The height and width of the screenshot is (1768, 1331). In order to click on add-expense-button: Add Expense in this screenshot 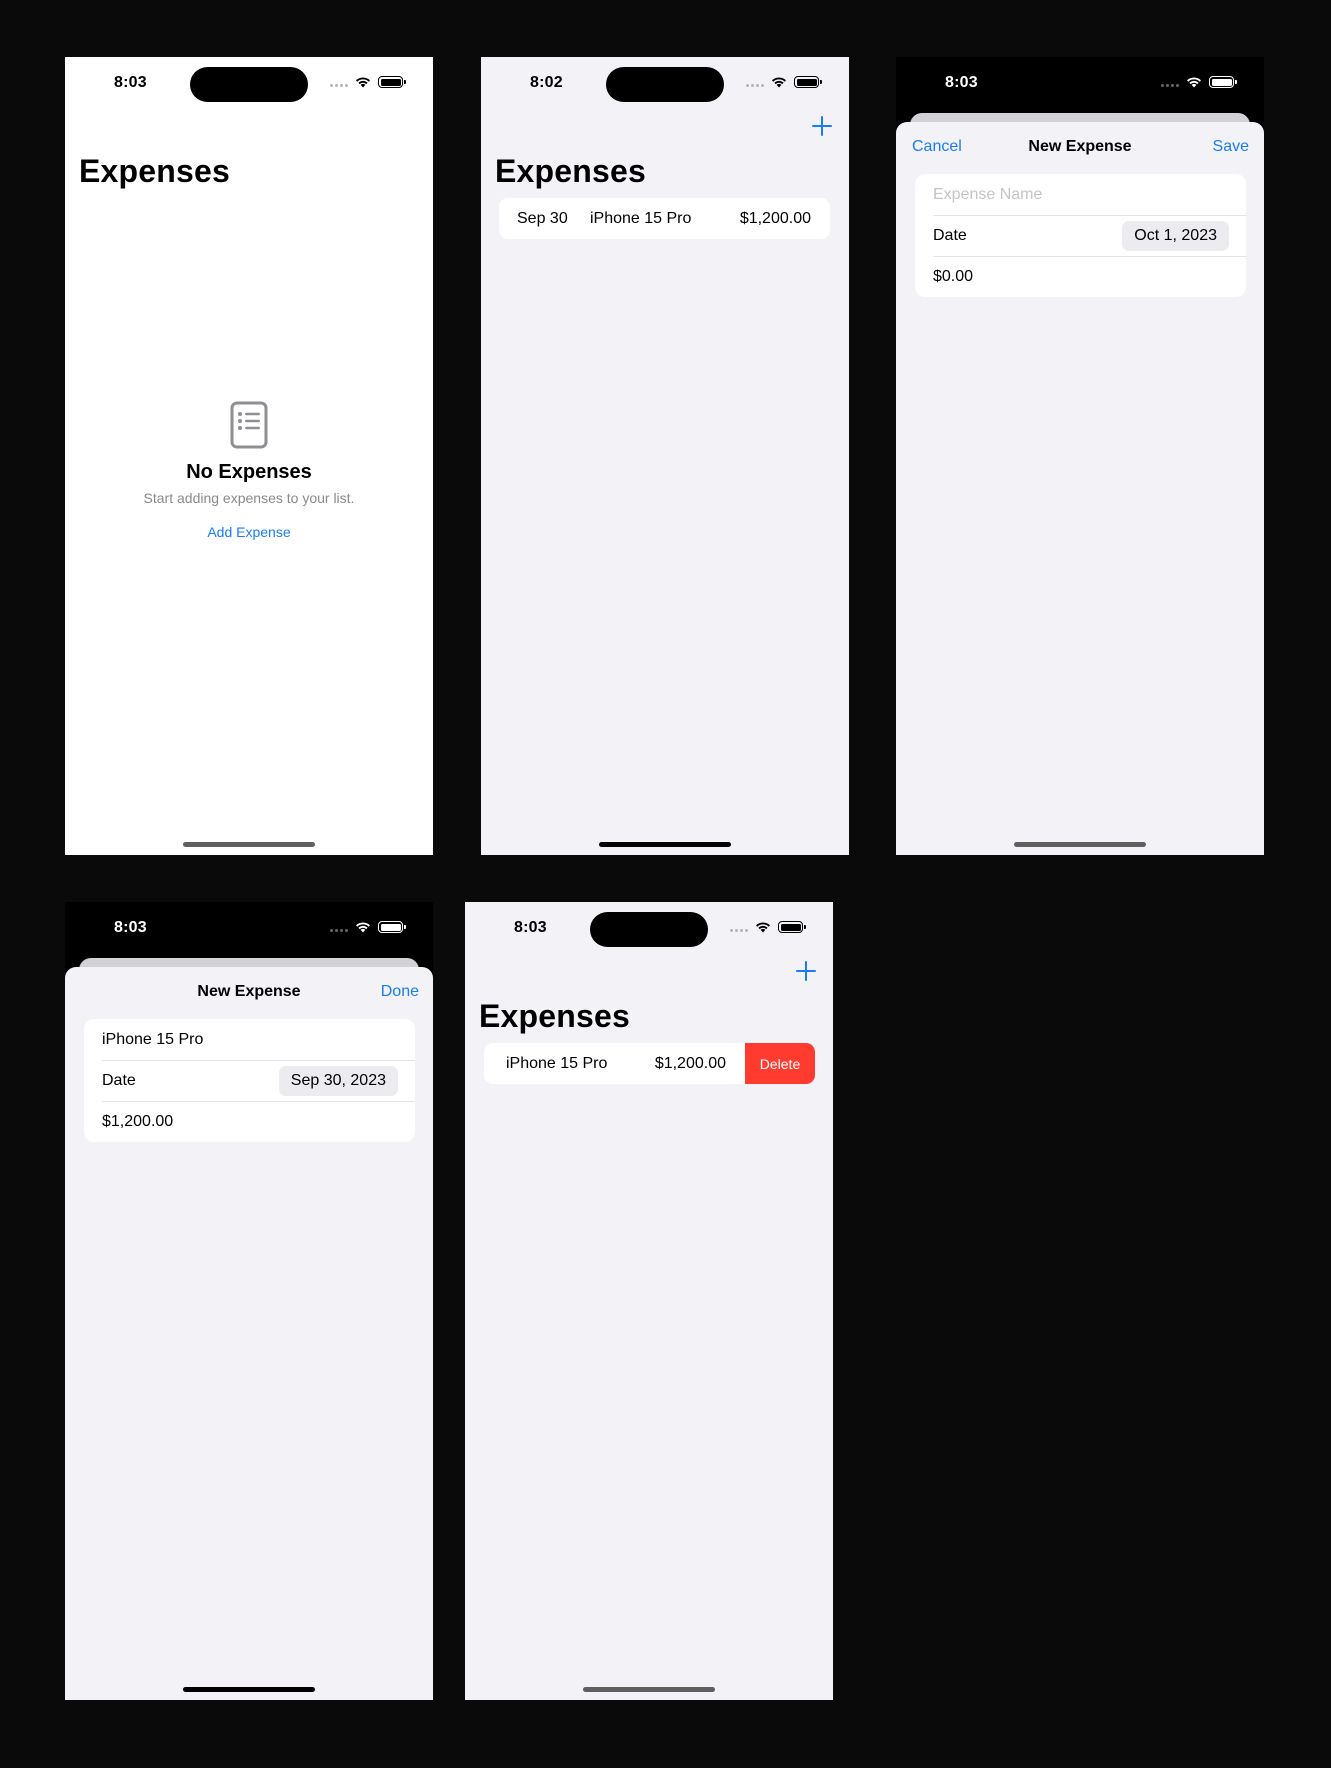, I will do `click(248, 532)`.